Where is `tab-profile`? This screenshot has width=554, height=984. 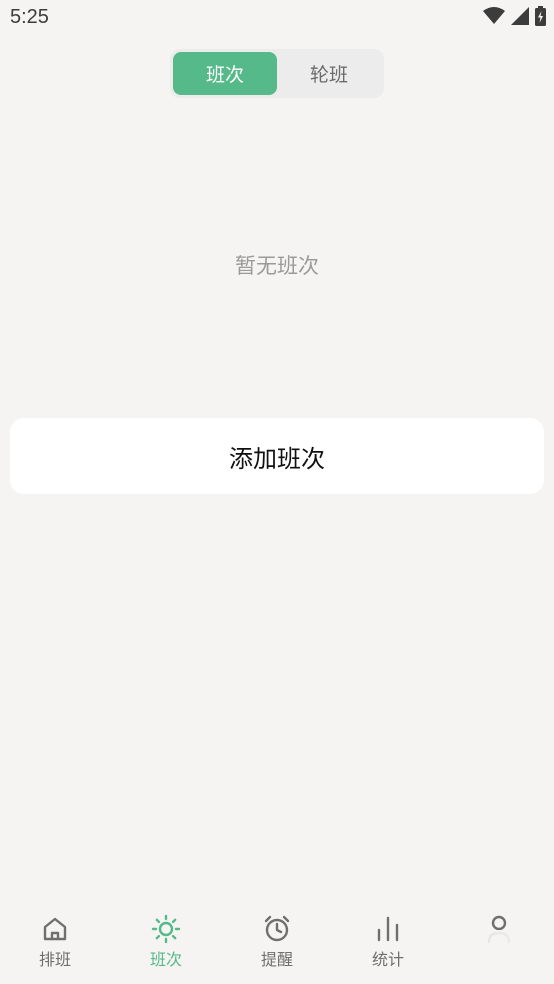
tab-profile is located at coordinates (499, 944).